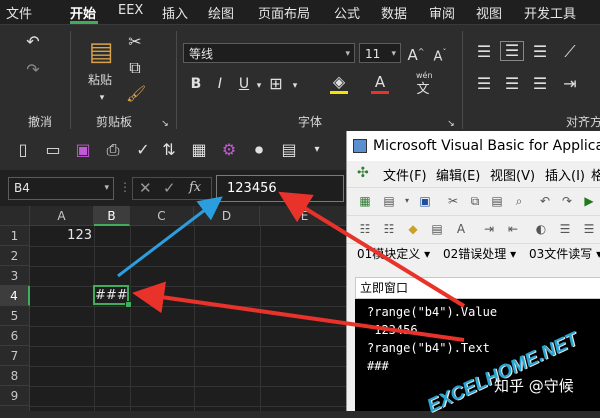  What do you see at coordinates (15, 336) in the screenshot?
I see `row-header: 6` at bounding box center [15, 336].